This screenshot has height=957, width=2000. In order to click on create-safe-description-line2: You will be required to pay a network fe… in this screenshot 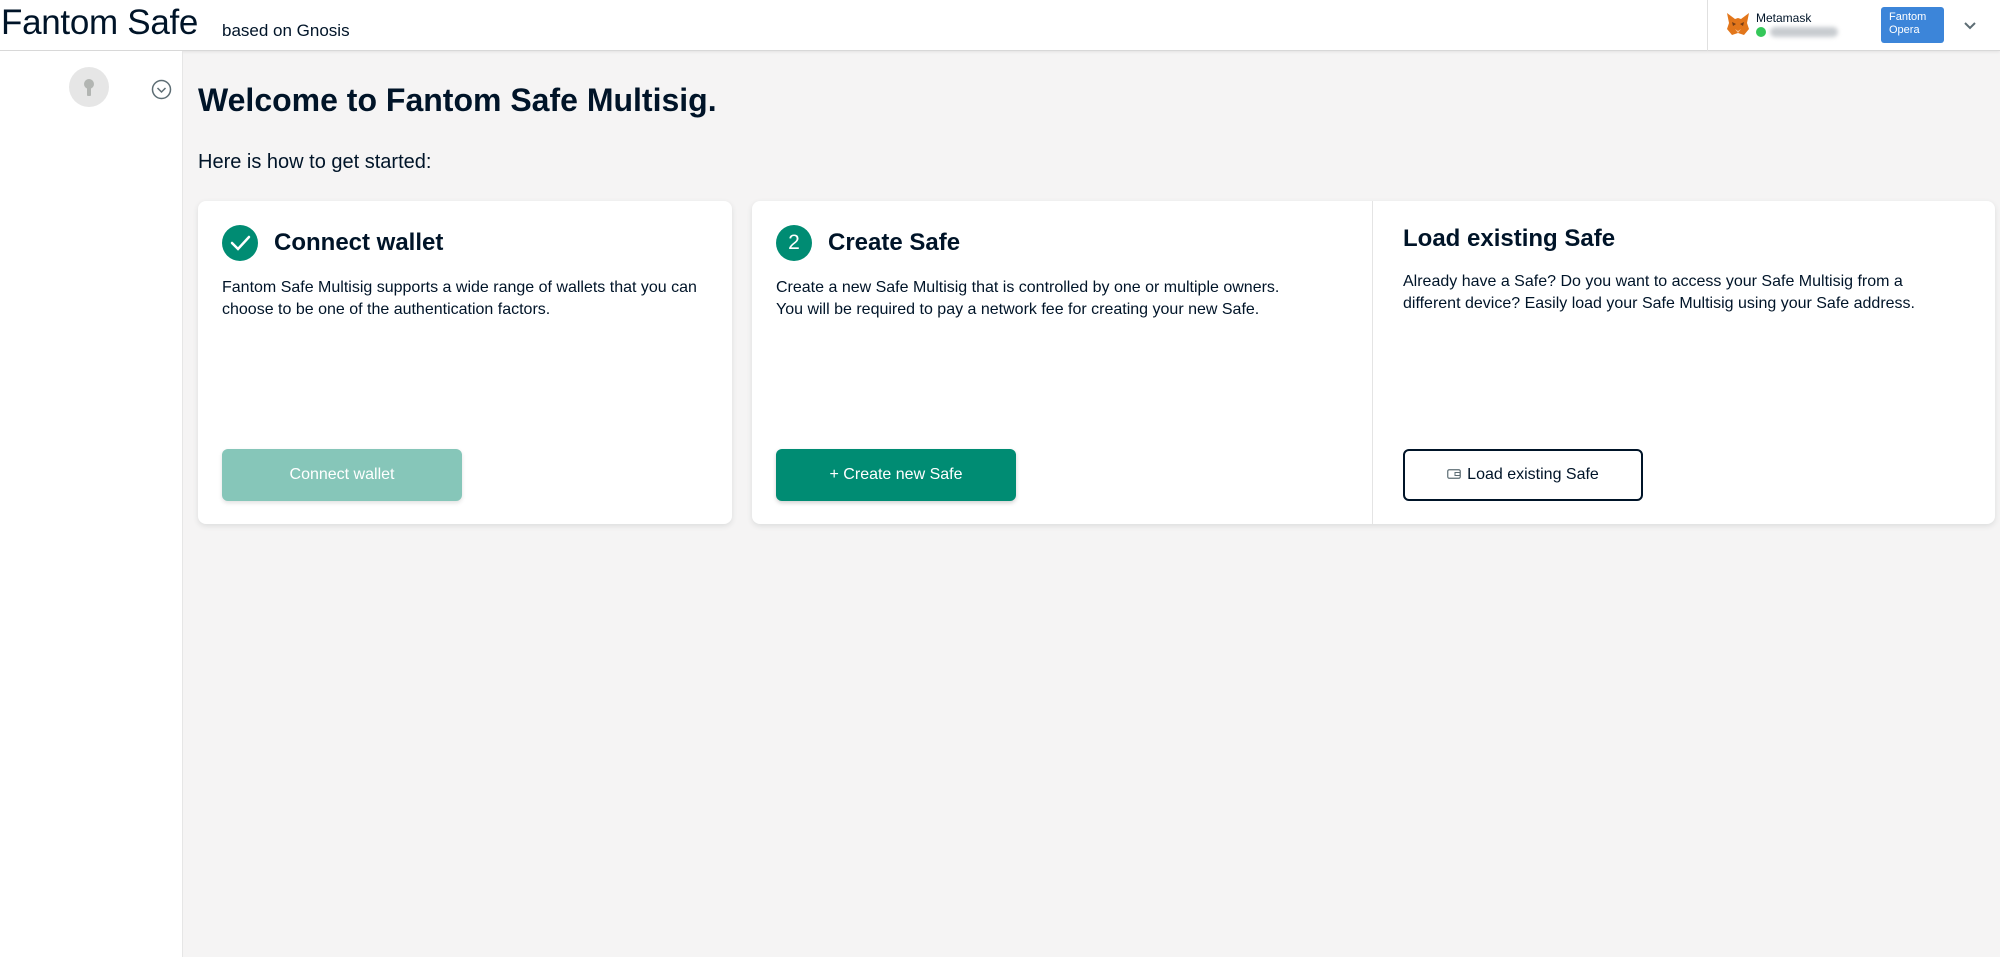, I will do `click(1018, 309)`.